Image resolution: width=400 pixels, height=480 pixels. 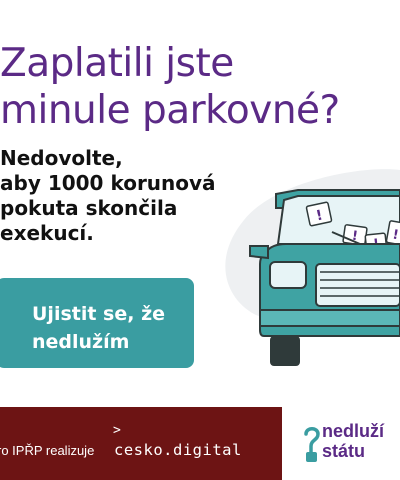 What do you see at coordinates (117, 430) in the screenshot?
I see `chevron-right-icon: >` at bounding box center [117, 430].